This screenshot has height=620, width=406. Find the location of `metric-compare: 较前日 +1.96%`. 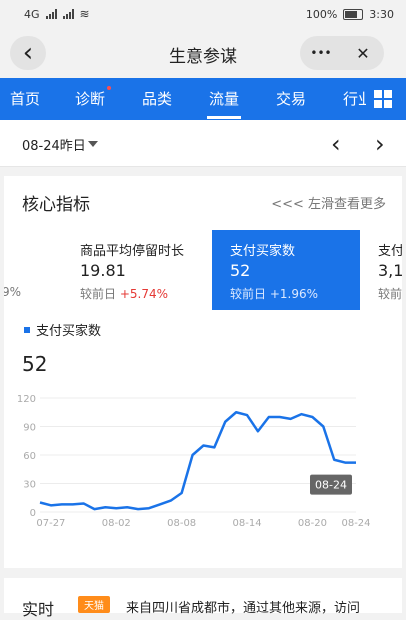

metric-compare: 较前日 +1.96% is located at coordinates (274, 293).